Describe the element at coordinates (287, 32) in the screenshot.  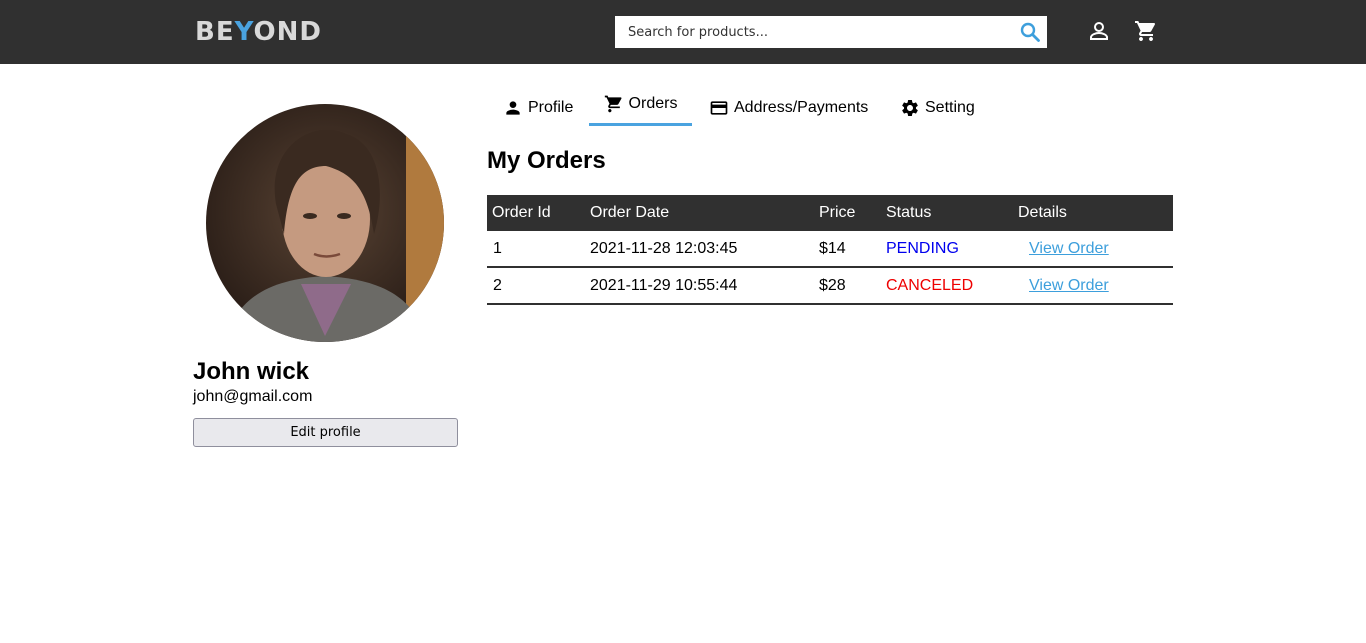
I see `logo-text-rest: OND` at that location.